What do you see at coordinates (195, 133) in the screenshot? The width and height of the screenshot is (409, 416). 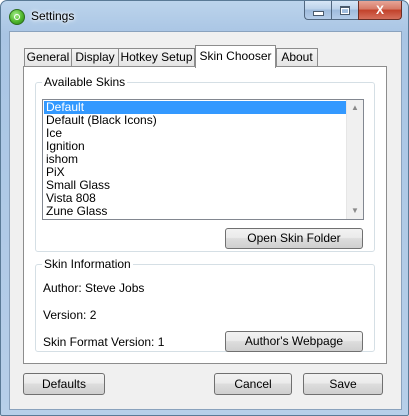 I see `list-item-ice: Ice` at bounding box center [195, 133].